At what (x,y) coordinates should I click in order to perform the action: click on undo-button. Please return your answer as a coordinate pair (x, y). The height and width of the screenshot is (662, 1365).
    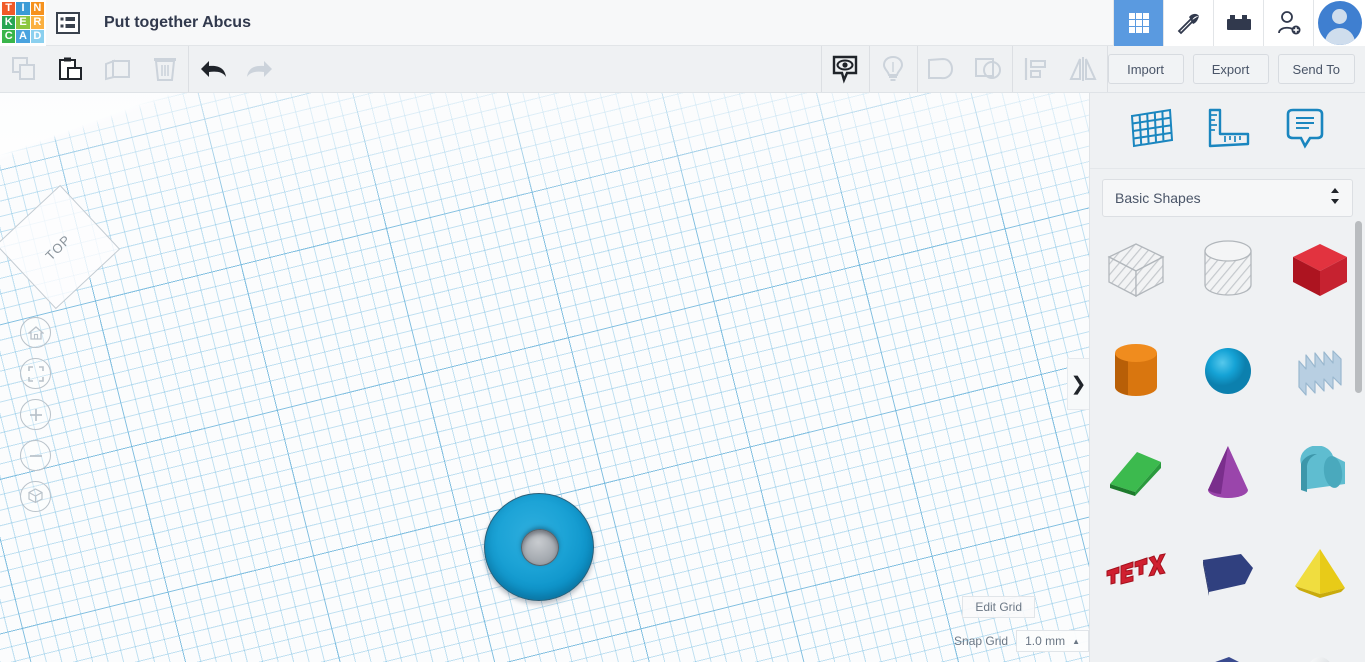
    Looking at the image, I should click on (212, 69).